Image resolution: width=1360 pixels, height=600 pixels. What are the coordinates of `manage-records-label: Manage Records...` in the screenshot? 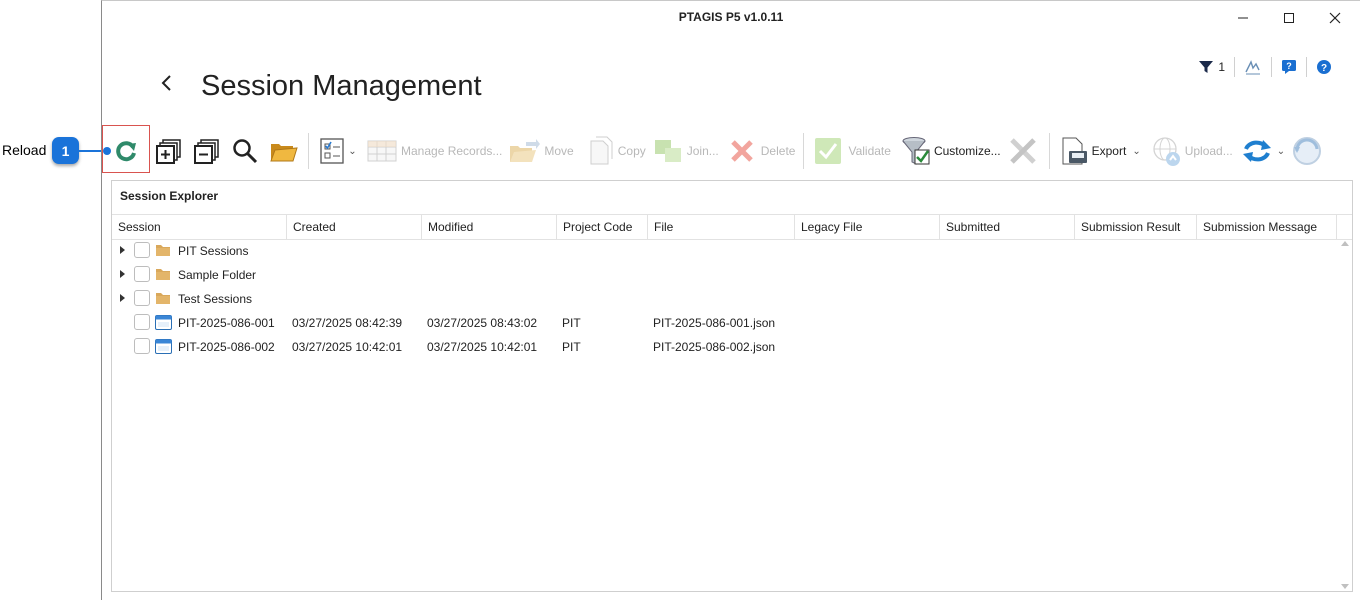 It's located at (452, 151).